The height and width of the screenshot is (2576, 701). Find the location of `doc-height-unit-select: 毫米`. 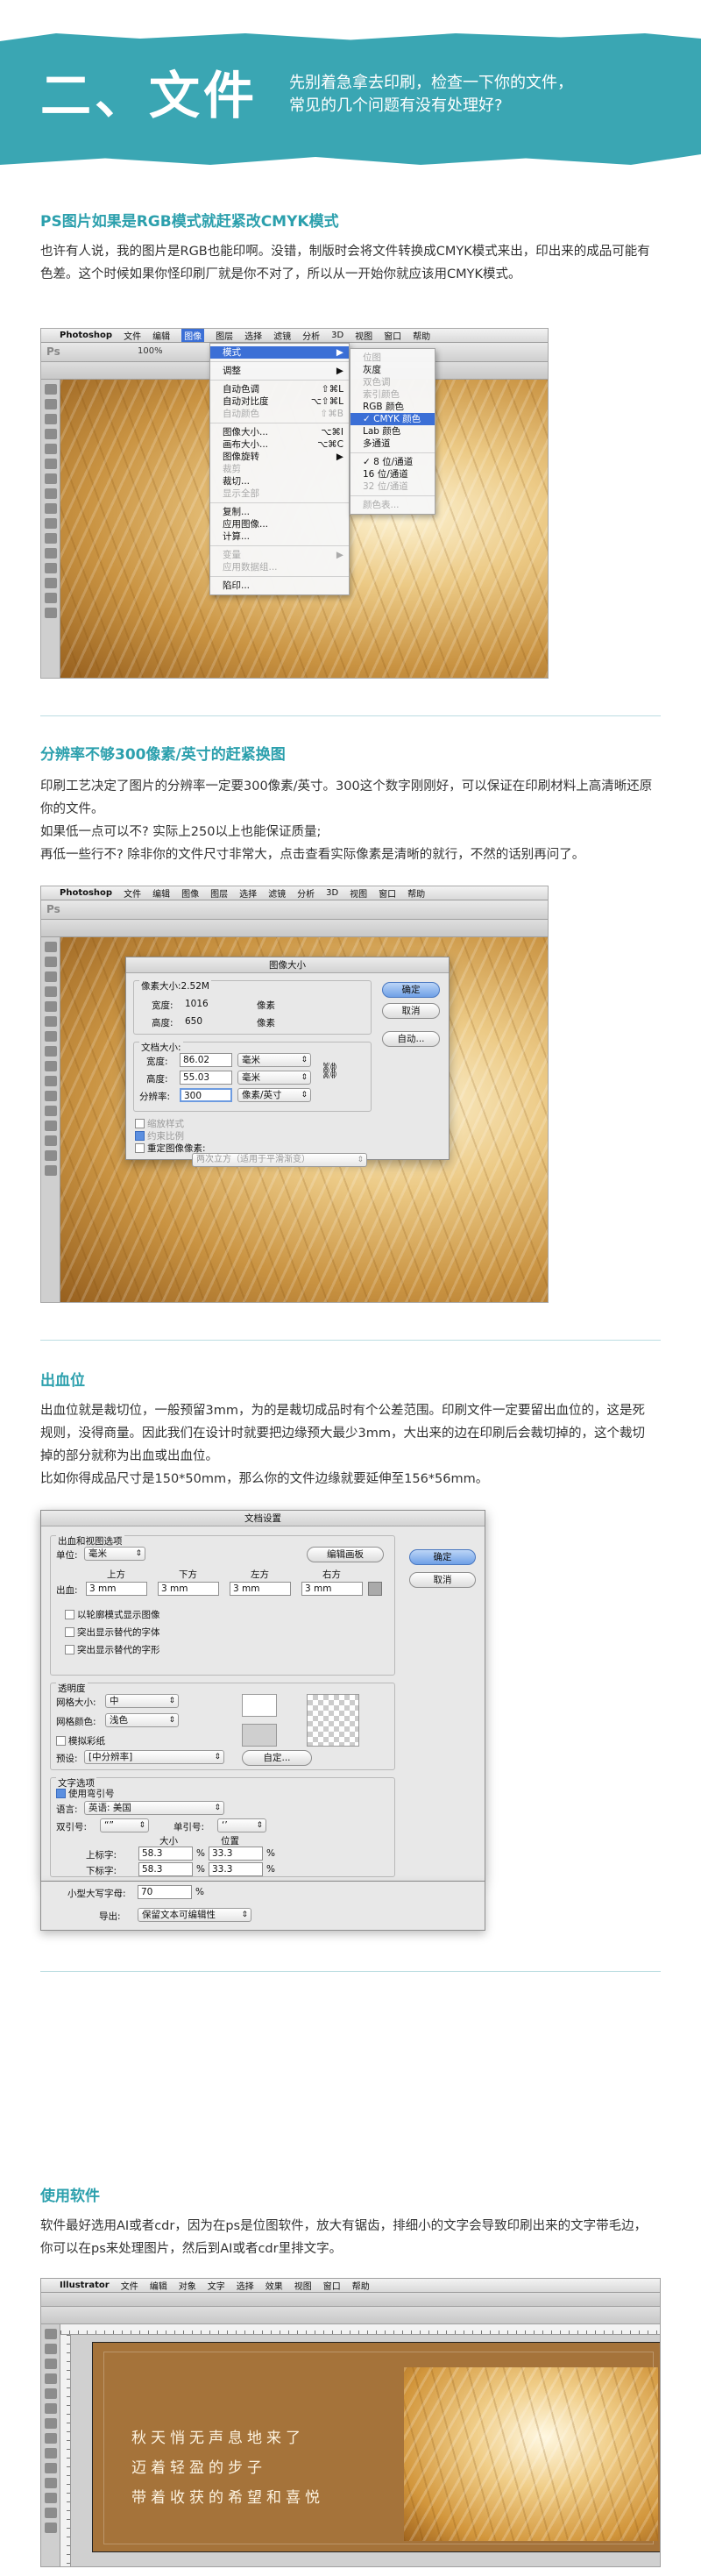

doc-height-unit-select: 毫米 is located at coordinates (274, 1078).